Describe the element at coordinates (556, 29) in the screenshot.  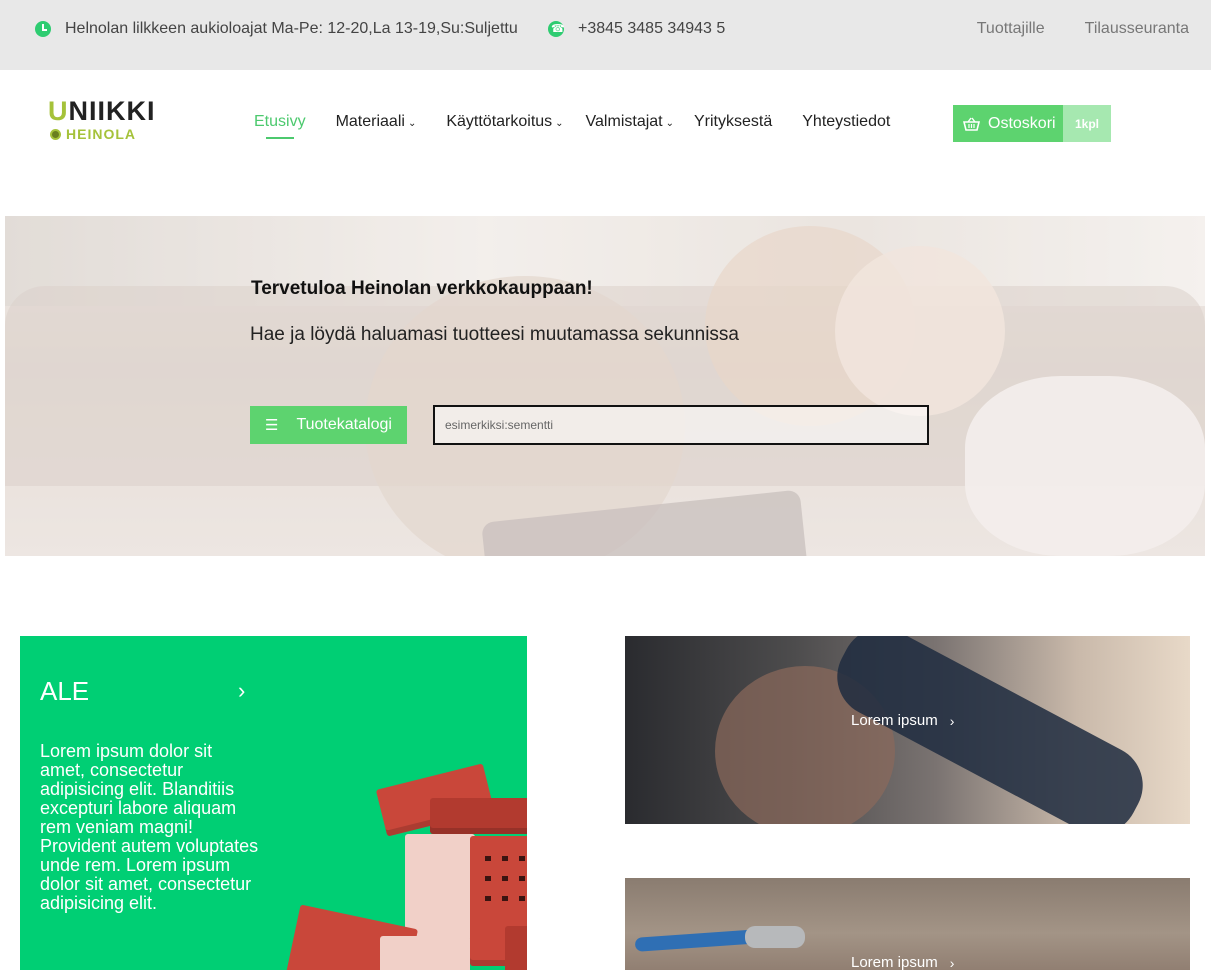
I see `phone-icon` at that location.